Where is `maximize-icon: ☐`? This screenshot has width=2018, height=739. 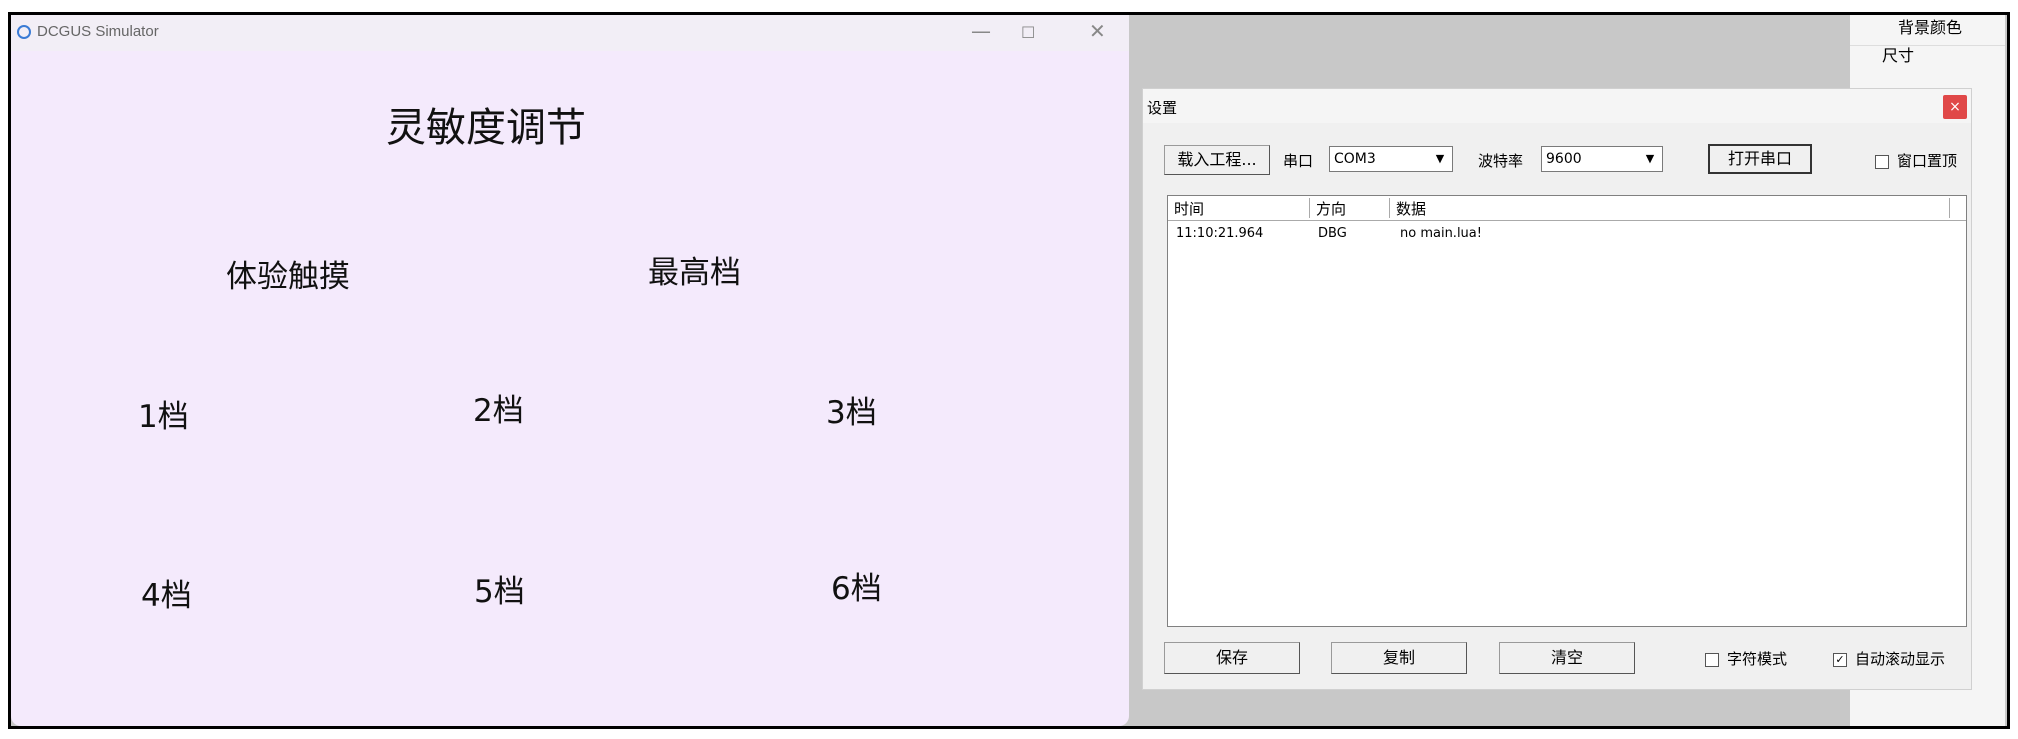 maximize-icon: ☐ is located at coordinates (1028, 32).